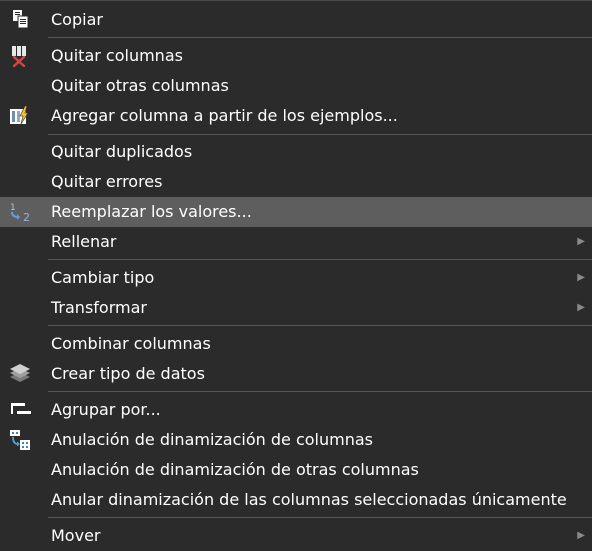  What do you see at coordinates (296, 242) in the screenshot?
I see `menu-item-fill: Rellenar ▶` at bounding box center [296, 242].